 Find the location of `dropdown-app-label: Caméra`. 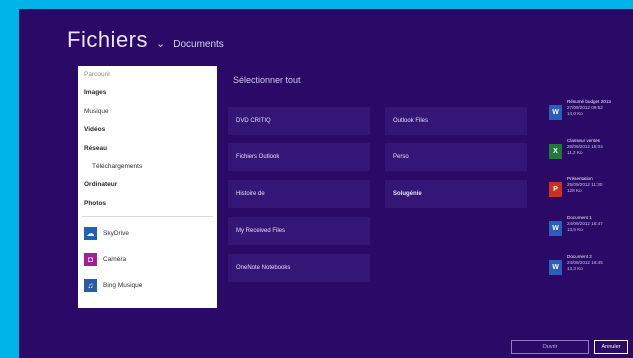

dropdown-app-label: Caméra is located at coordinates (115, 259).